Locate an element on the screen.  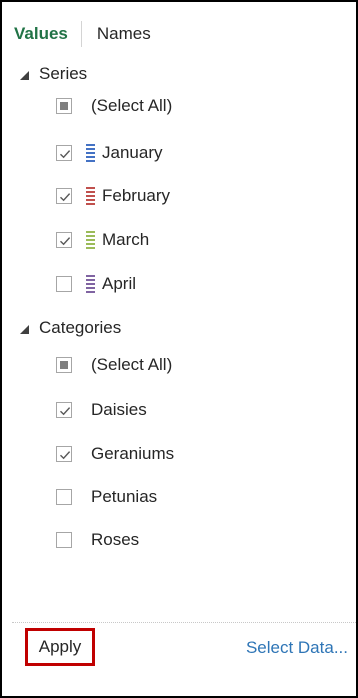
series-item-january: January is located at coordinates (109, 153).